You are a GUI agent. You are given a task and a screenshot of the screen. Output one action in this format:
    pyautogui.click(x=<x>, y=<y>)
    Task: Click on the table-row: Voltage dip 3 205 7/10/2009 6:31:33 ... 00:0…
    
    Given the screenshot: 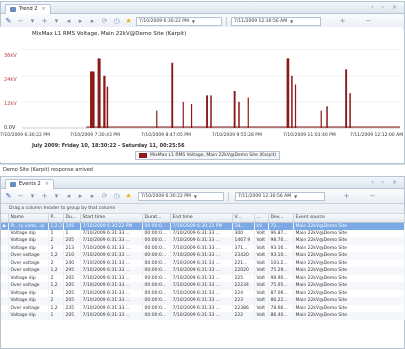 What is the action you would take?
    pyautogui.click(x=203, y=293)
    